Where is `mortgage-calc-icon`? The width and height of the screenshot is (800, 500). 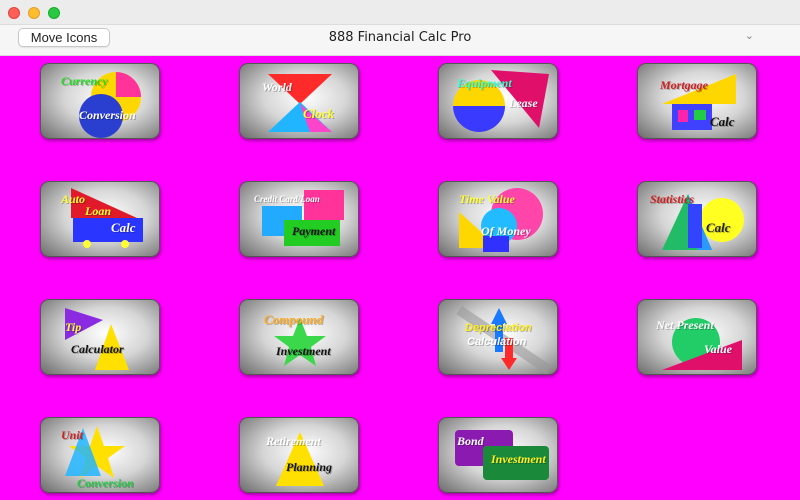 mortgage-calc-icon is located at coordinates (699, 102).